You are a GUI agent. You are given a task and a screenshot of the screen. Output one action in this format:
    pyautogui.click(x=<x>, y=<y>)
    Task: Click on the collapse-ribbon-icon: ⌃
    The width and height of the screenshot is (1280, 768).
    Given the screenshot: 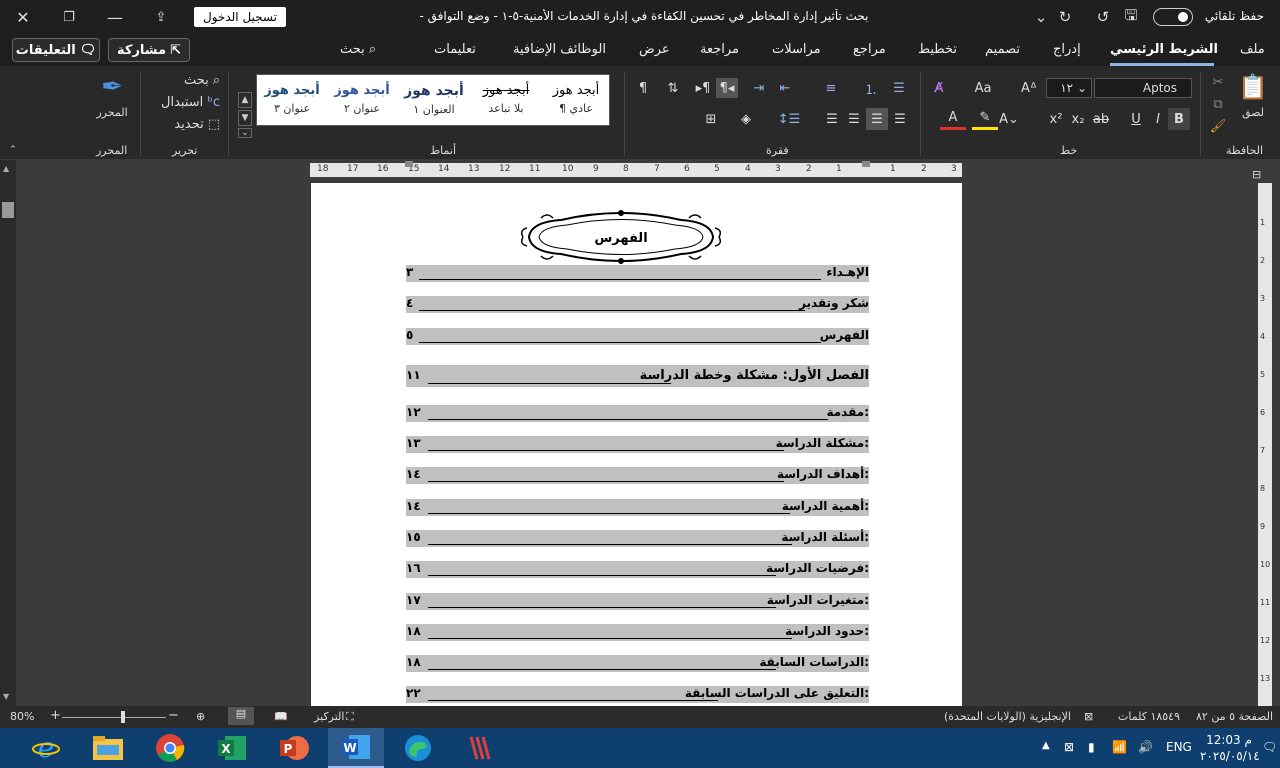 What is the action you would take?
    pyautogui.click(x=13, y=150)
    